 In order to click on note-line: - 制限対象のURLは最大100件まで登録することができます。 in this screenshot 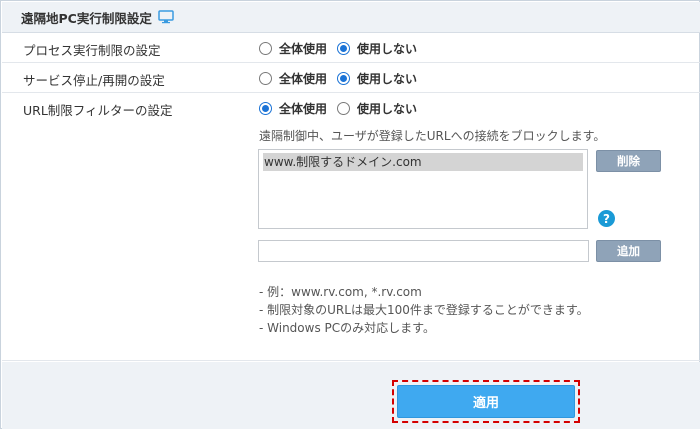, I will do `click(424, 310)`.